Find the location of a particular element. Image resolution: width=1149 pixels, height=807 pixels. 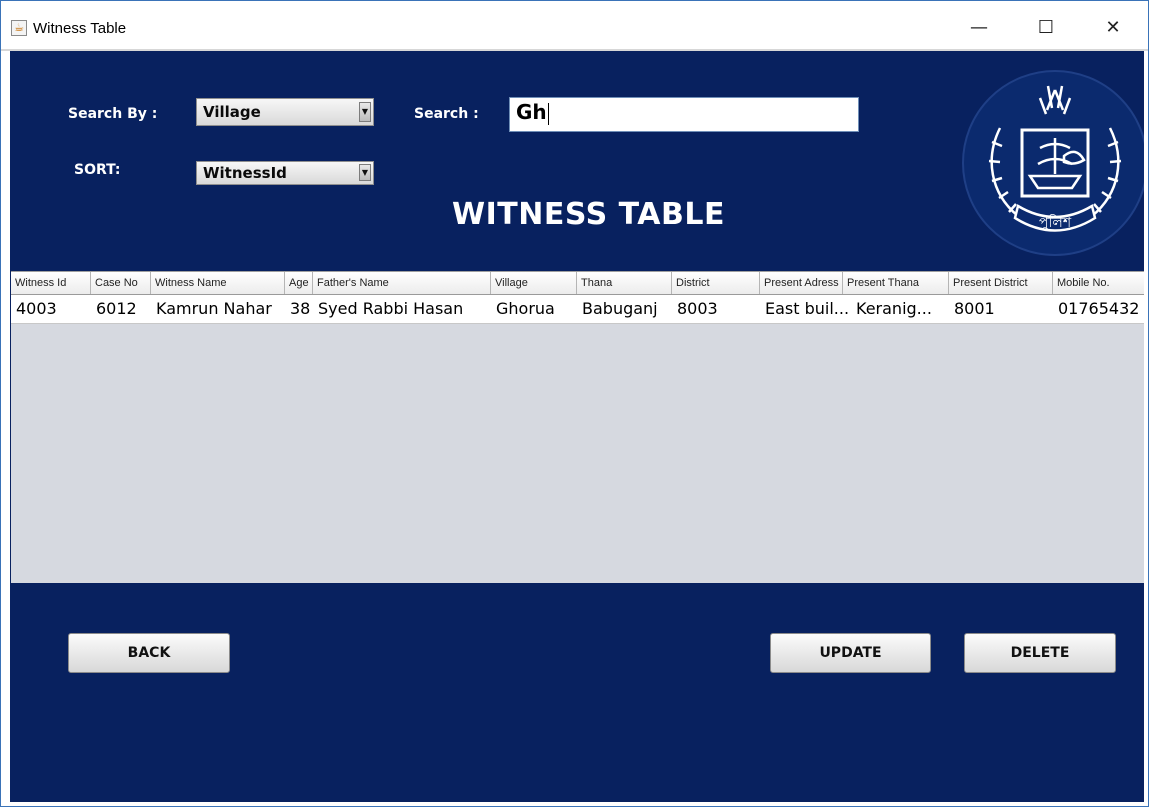

table-cell: Kamrun Nahar is located at coordinates (218, 309).